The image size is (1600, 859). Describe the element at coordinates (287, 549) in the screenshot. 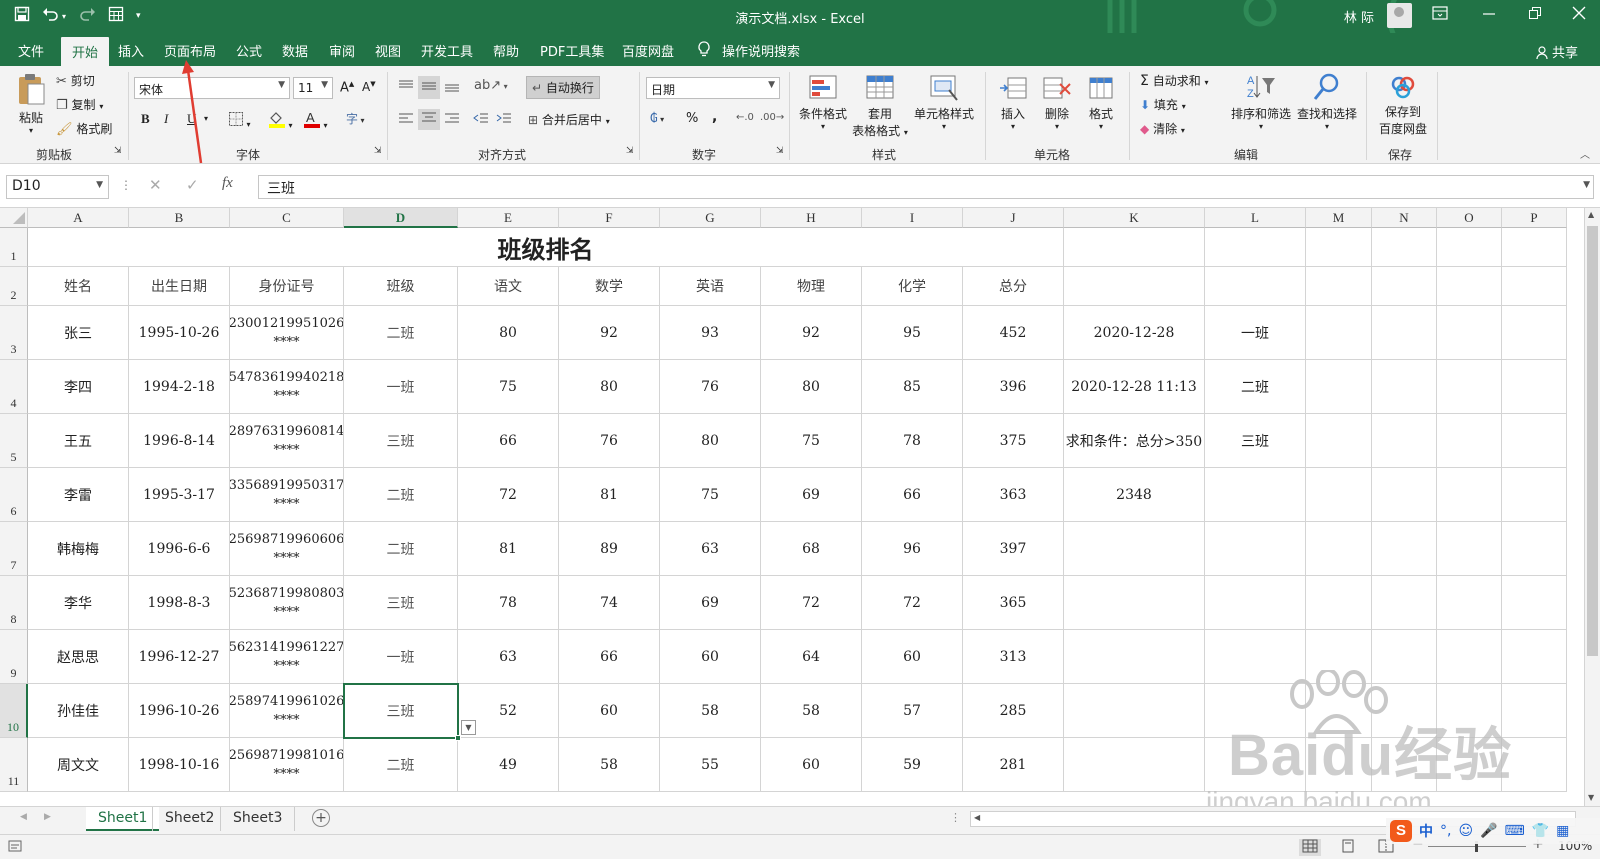

I see `id-number-cell: 25698719960606 ****` at that location.